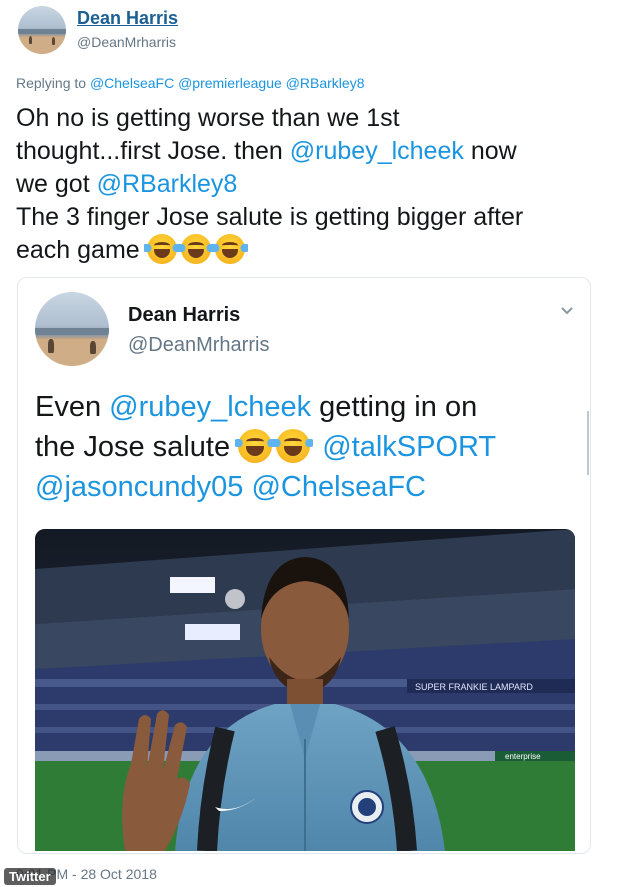 Image resolution: width=634 pixels, height=887 pixels. What do you see at coordinates (316, 250) in the screenshot?
I see `tweet-line-5: each game` at bounding box center [316, 250].